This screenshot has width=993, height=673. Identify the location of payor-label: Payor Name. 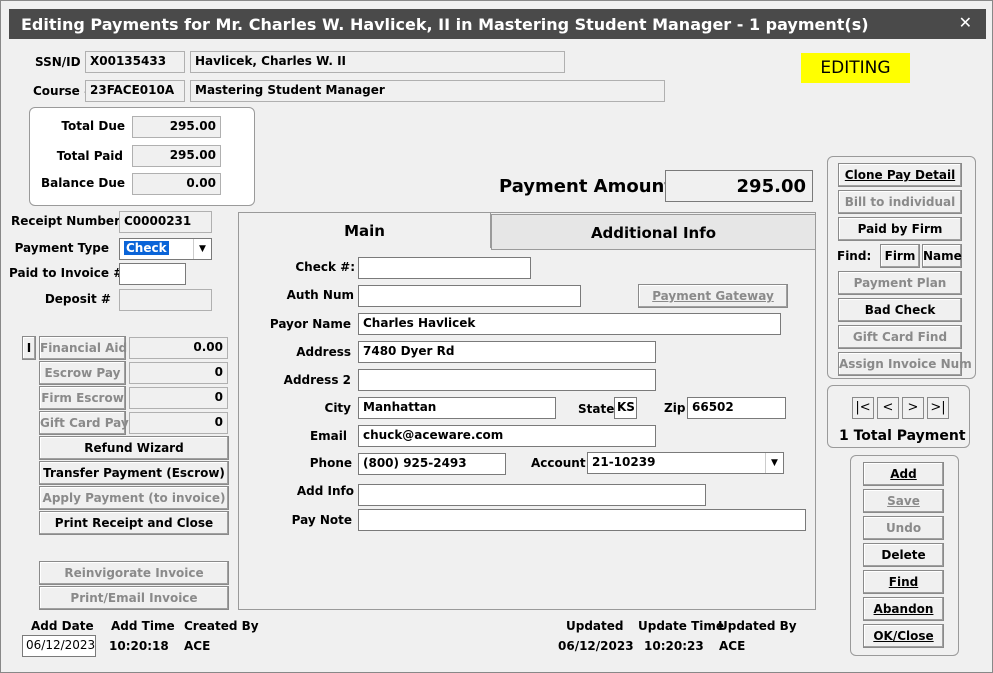
(310, 324).